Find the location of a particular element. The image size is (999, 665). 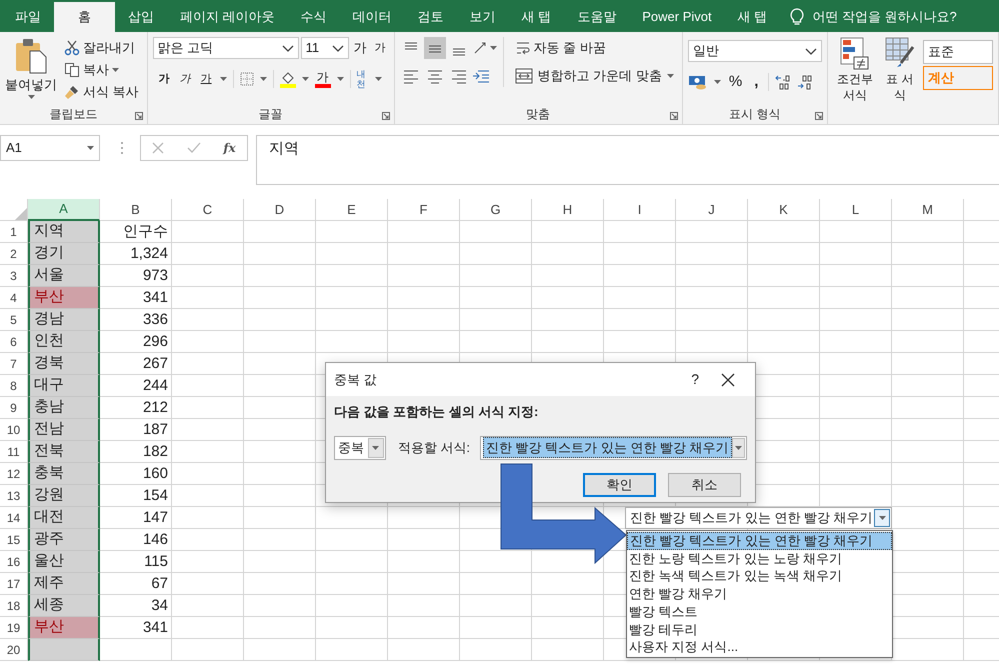

ok-button: 확인 is located at coordinates (619, 484).